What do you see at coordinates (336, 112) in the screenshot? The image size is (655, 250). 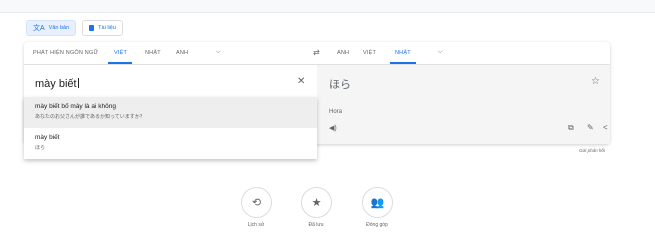 I see `romanization: Hora` at bounding box center [336, 112].